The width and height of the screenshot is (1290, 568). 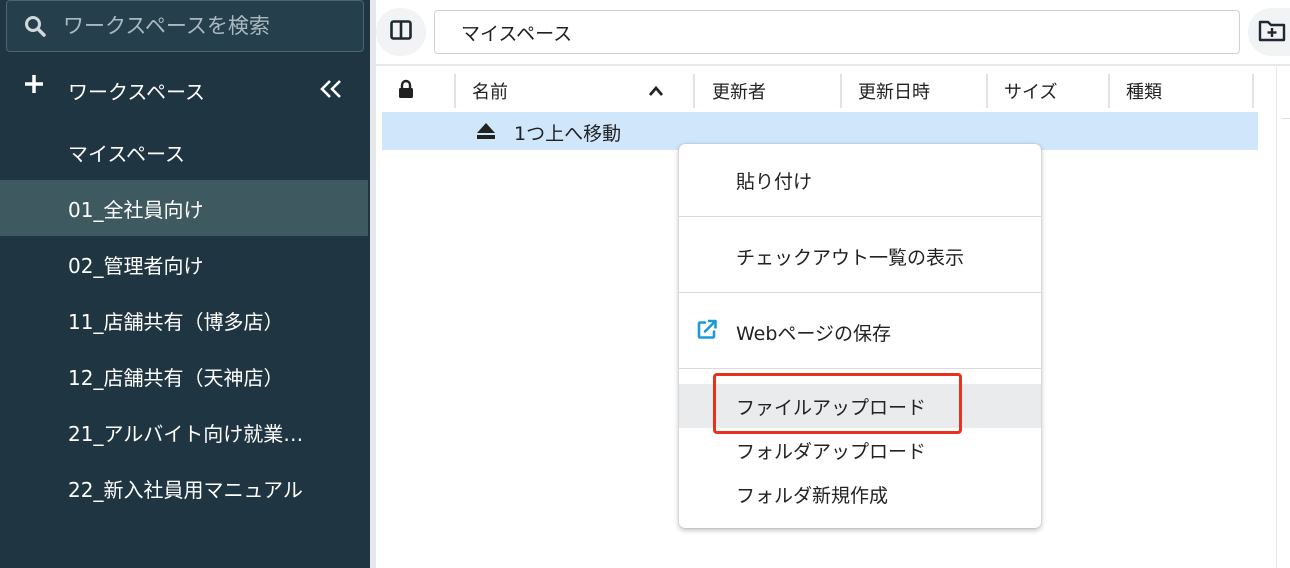 I want to click on right-panel-border, so click(x=1276, y=317).